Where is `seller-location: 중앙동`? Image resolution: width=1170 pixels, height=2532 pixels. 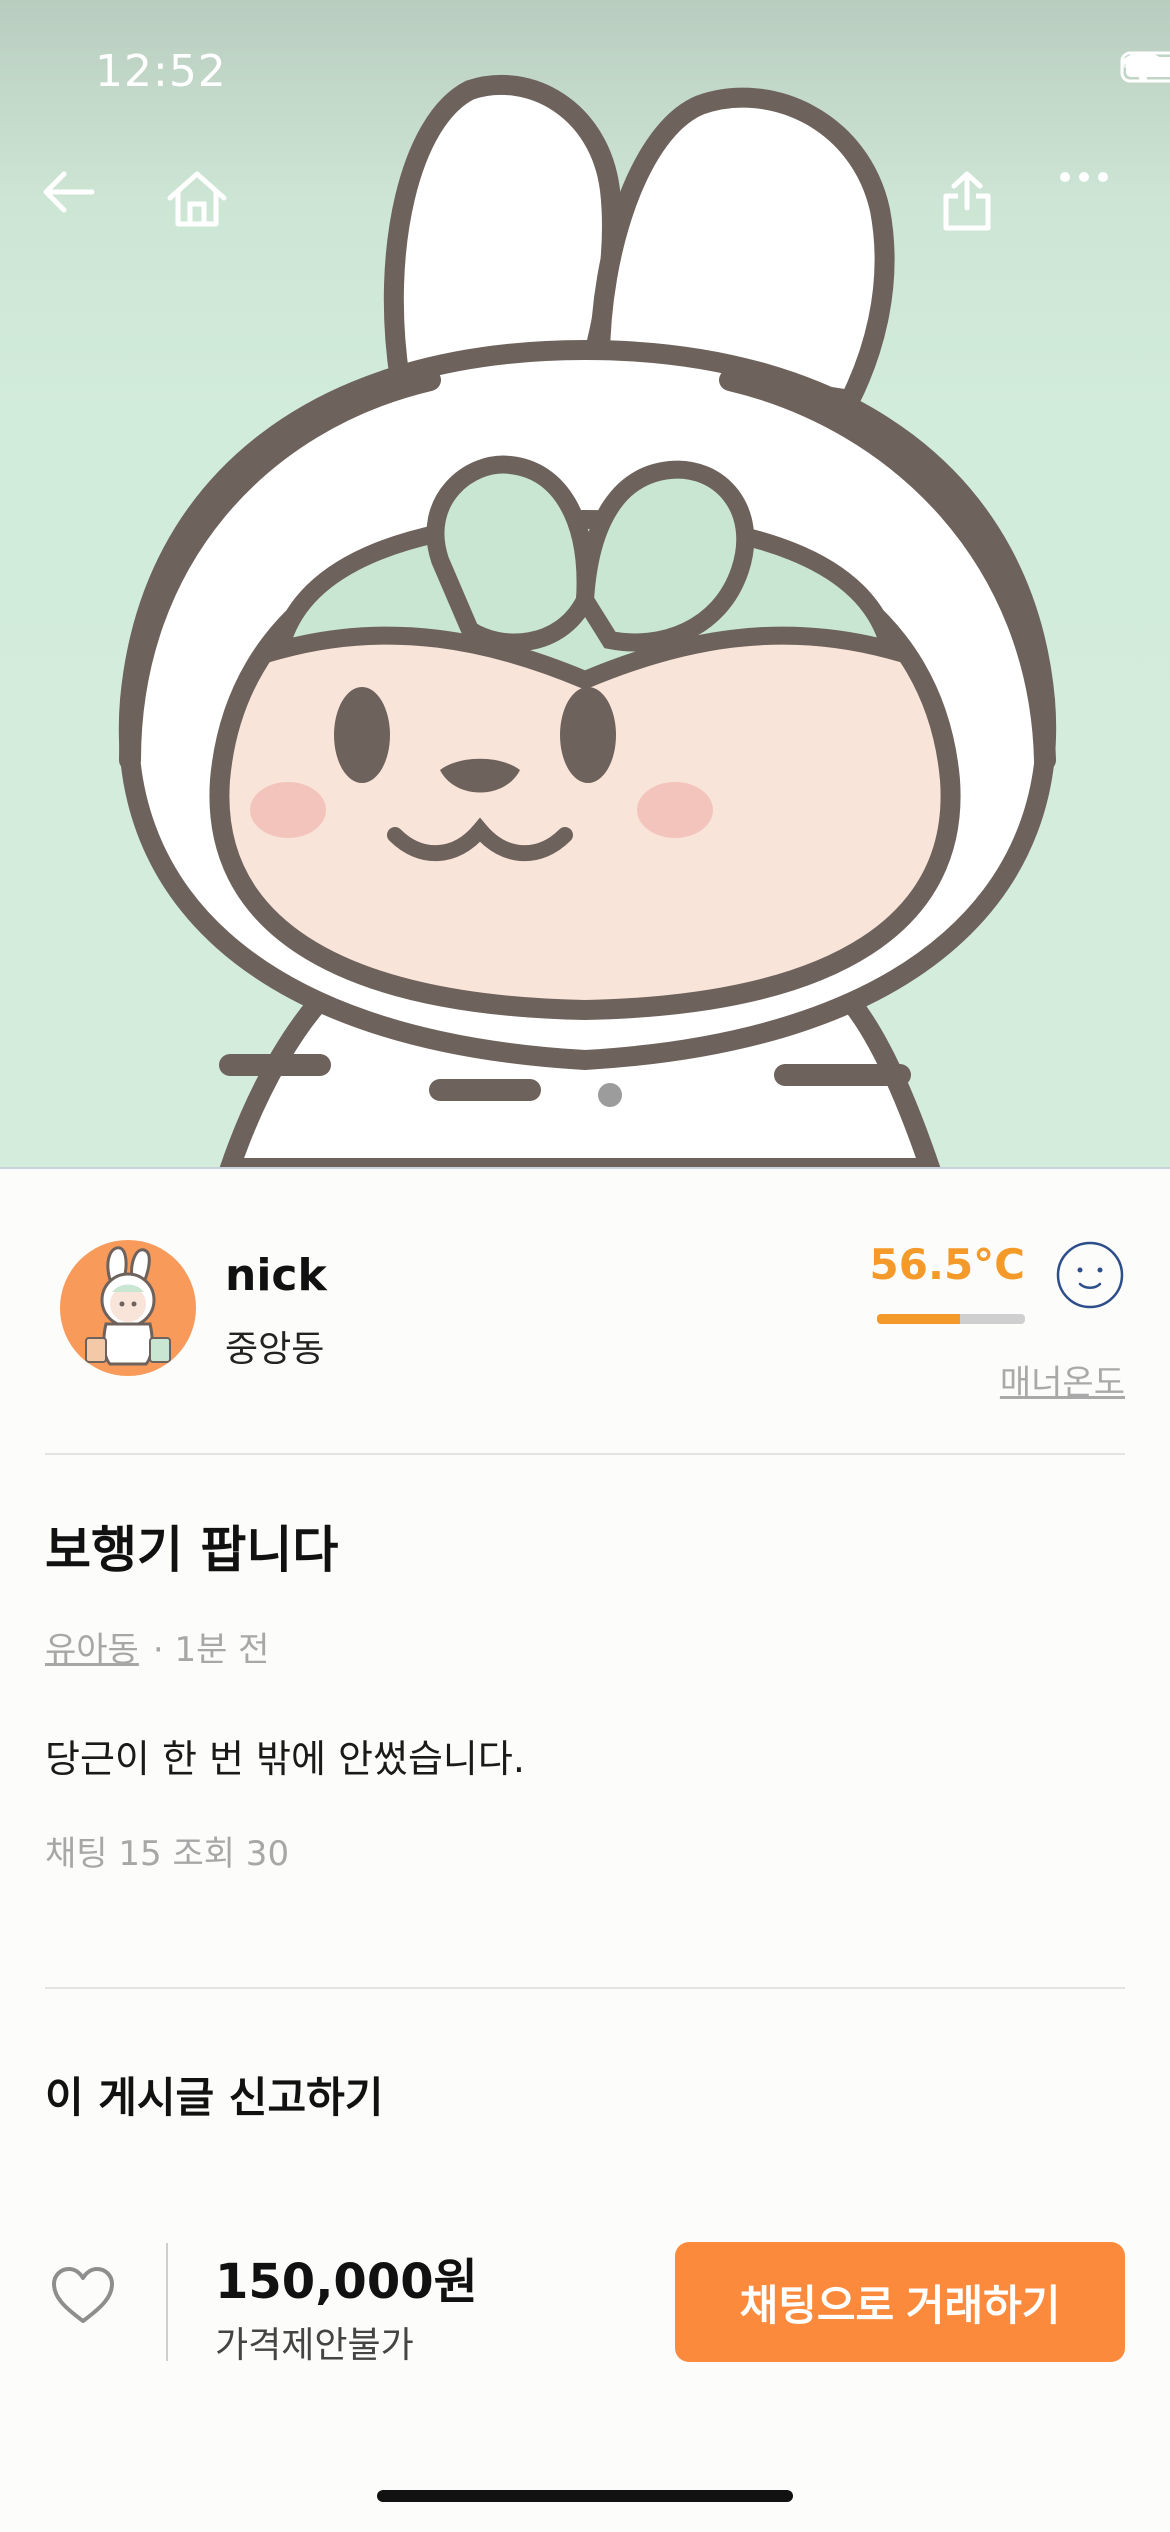 seller-location: 중앙동 is located at coordinates (275, 1349).